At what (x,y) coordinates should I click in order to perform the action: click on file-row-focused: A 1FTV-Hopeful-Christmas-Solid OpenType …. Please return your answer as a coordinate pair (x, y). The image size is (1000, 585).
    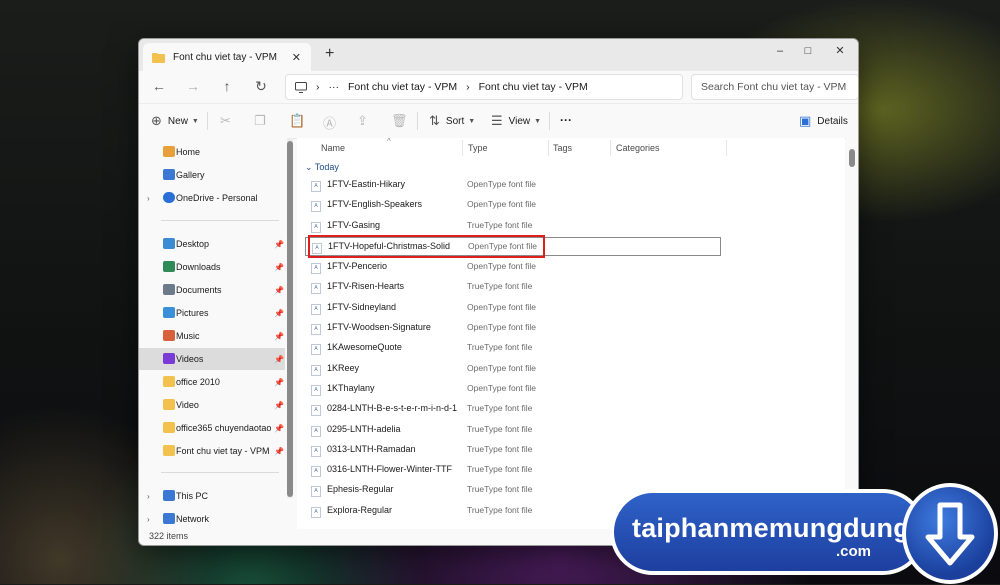
    Looking at the image, I should click on (513, 246).